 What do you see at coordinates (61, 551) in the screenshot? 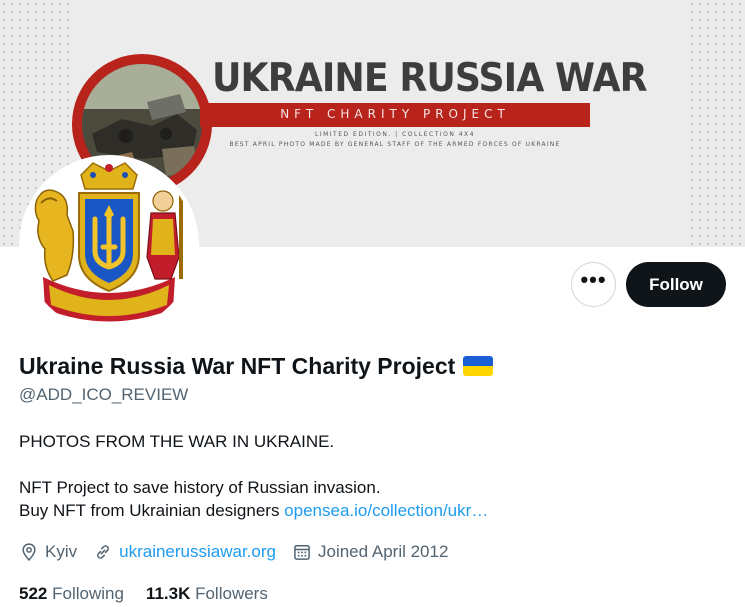
I see `location-text: Kyiv` at bounding box center [61, 551].